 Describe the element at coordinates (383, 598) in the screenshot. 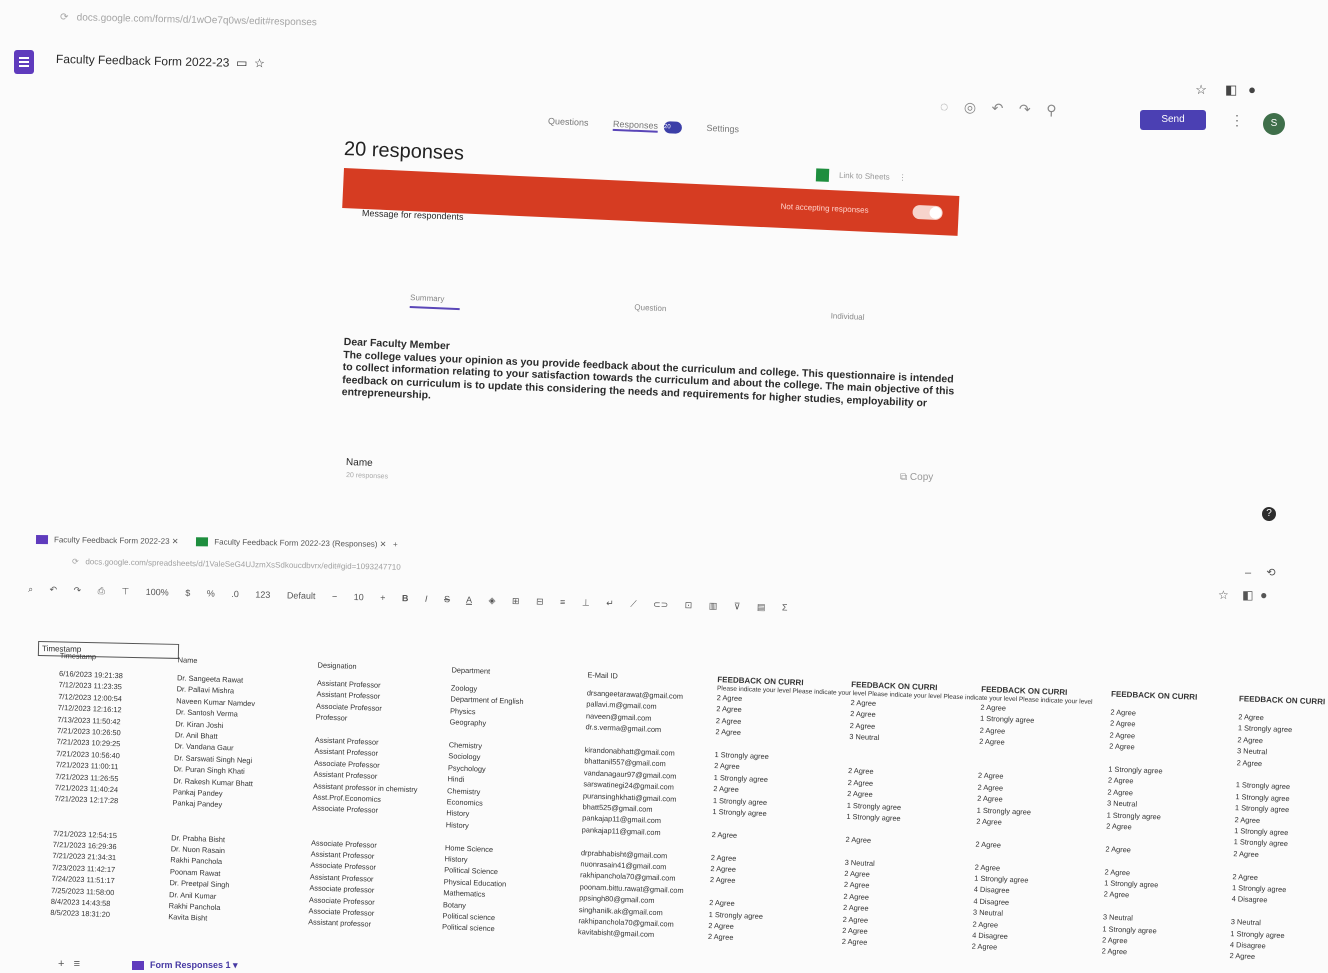

I see `font-increase-icon: +` at that location.